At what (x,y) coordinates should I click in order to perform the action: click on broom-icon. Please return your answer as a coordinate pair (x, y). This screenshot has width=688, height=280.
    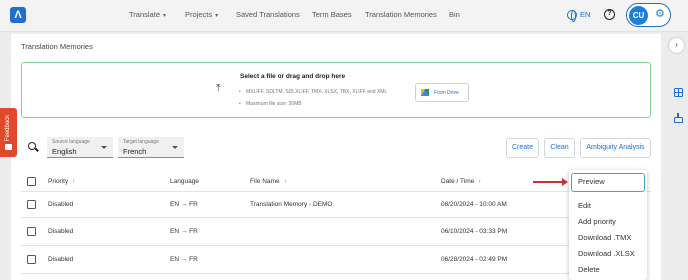
    Looking at the image, I should click on (678, 118).